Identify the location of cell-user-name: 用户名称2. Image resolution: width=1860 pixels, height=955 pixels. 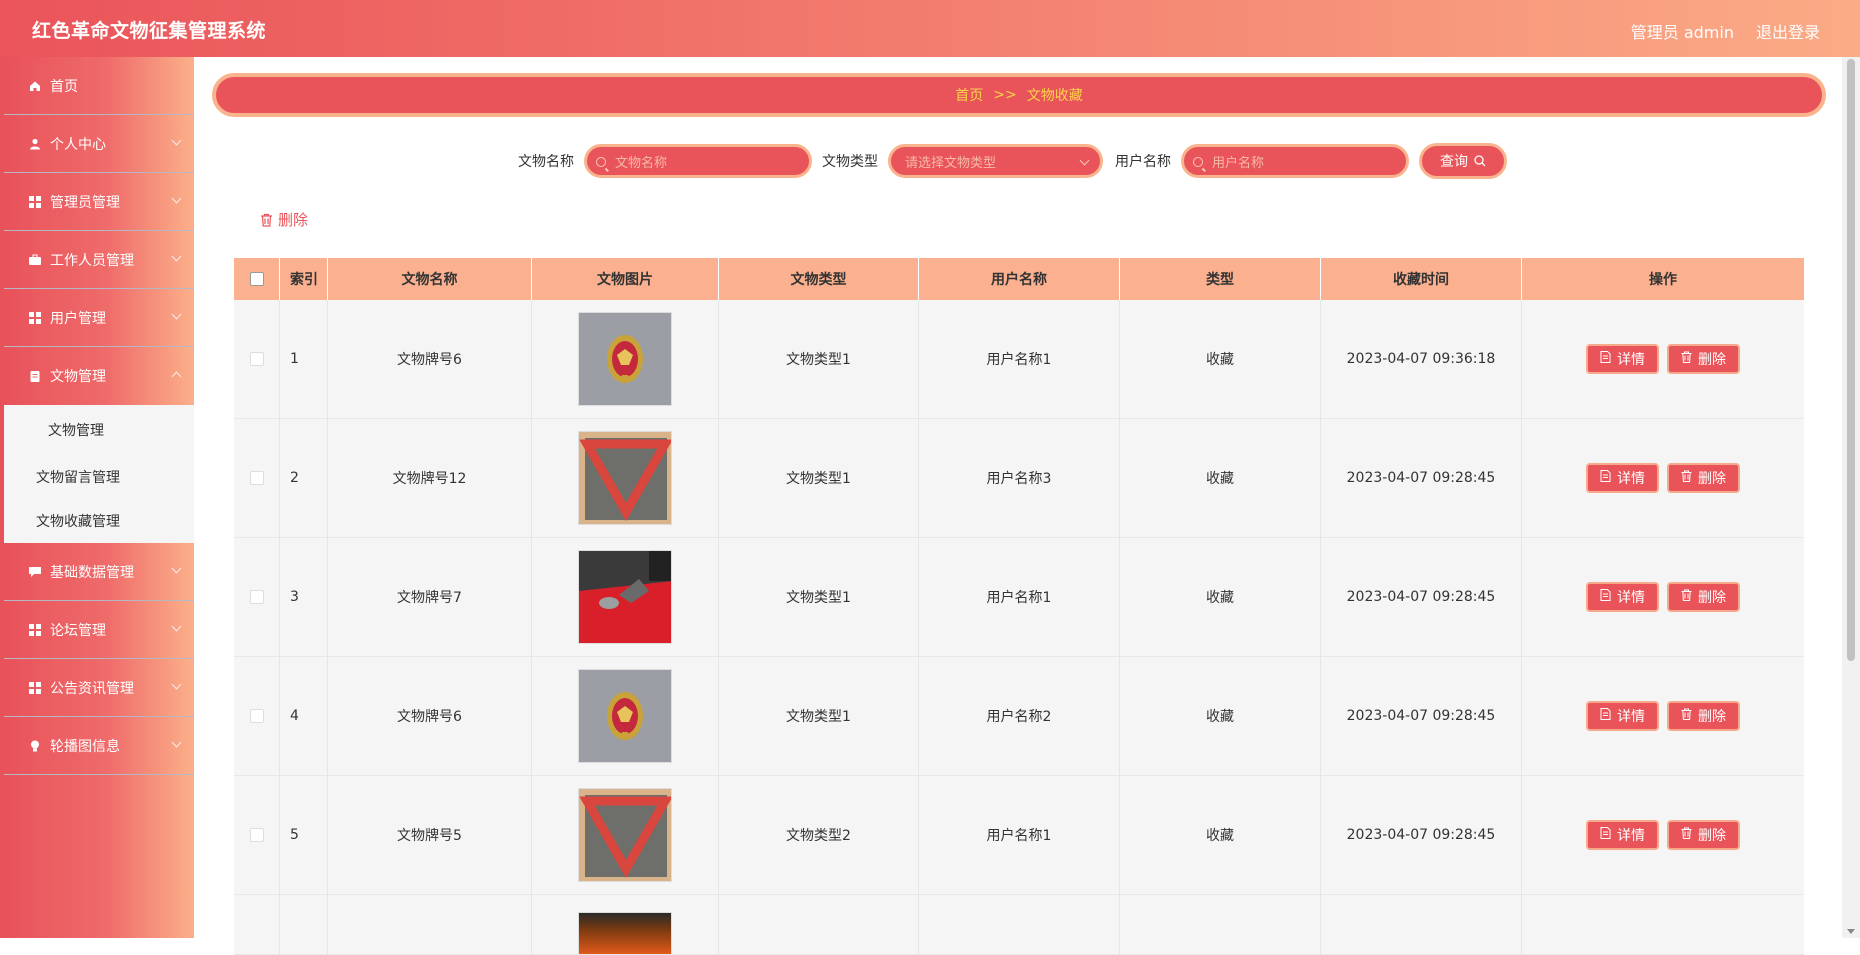
(1019, 716).